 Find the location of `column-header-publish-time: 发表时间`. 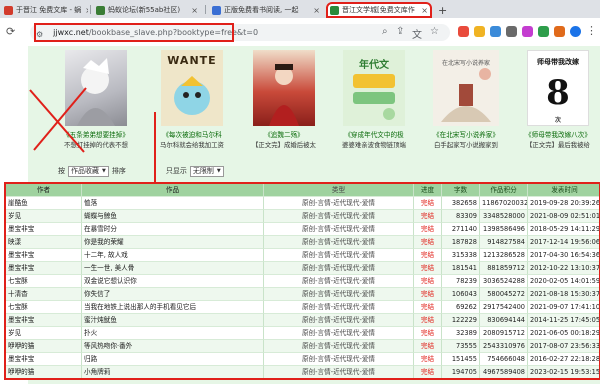

column-header-publish-time: 发表时间 is located at coordinates (563, 190).